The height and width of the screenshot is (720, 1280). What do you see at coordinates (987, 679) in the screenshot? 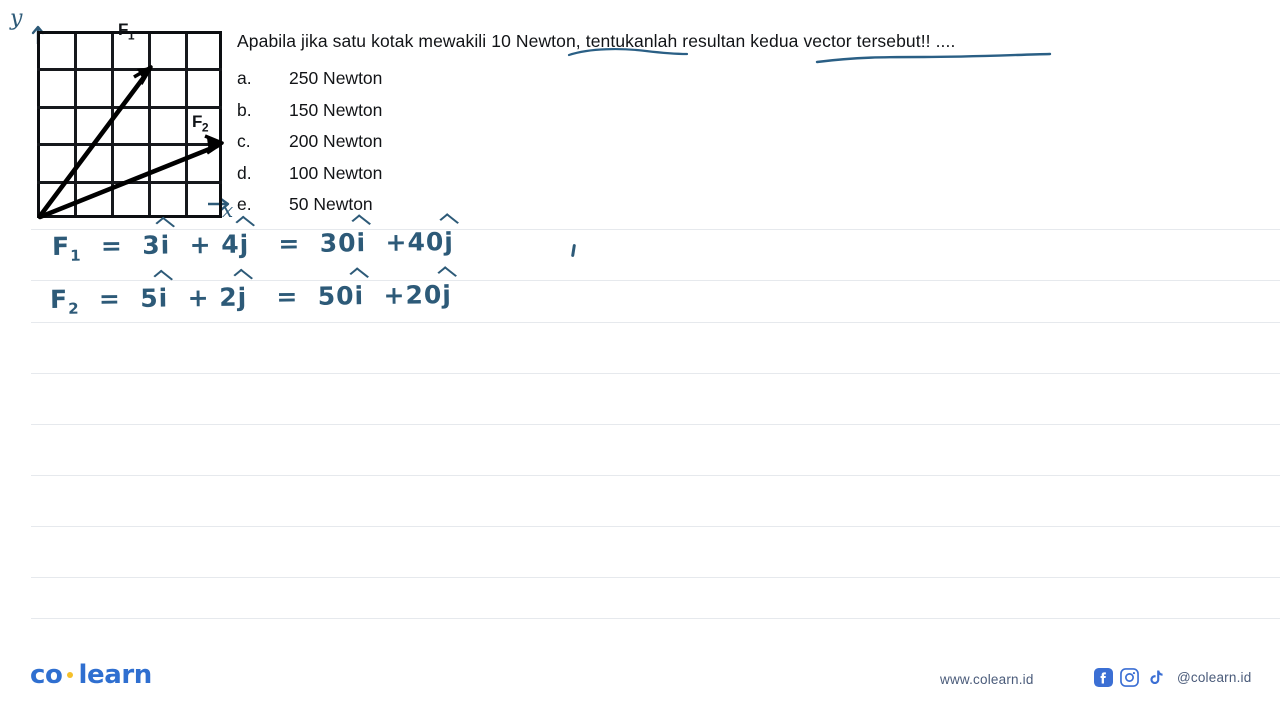
I see `site-url-text: www.colearn.id` at bounding box center [987, 679].